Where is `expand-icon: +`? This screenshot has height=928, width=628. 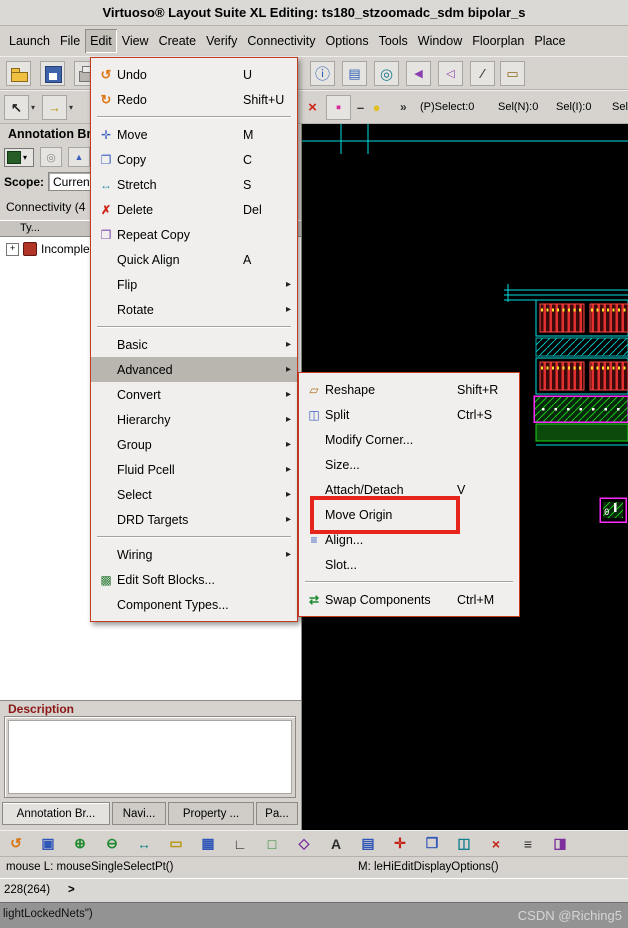
expand-icon: + is located at coordinates (12, 249).